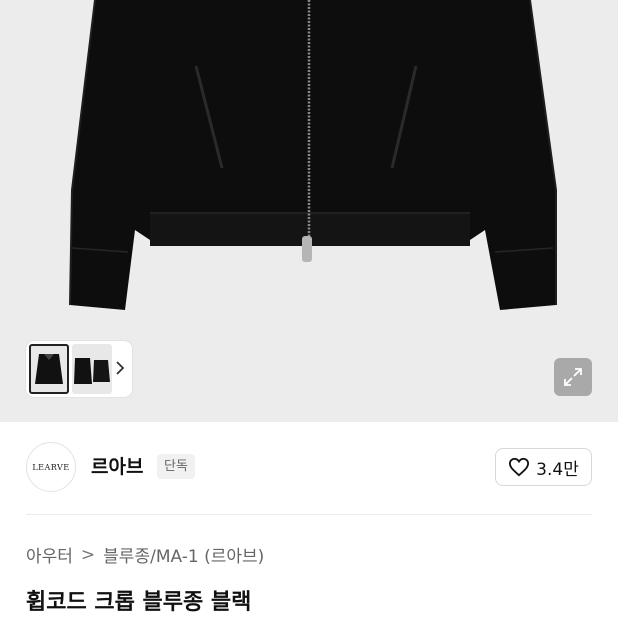  Describe the element at coordinates (183, 554) in the screenshot. I see `breadcrumb-subcategory: 블루종/MA-1 (르아브)` at that location.